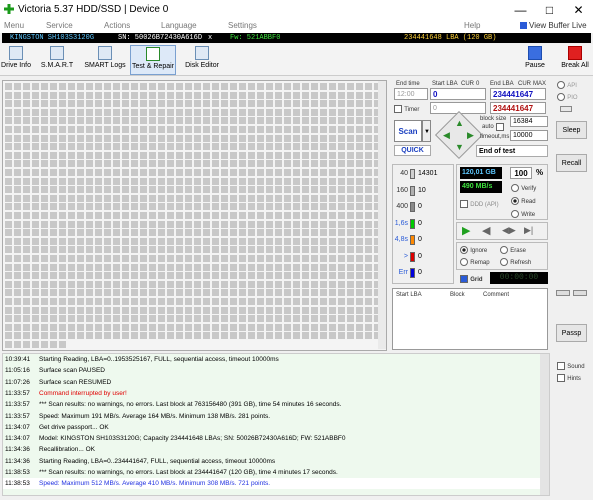  Describe the element at coordinates (515, 213) in the screenshot. I see `write-radio` at that location.